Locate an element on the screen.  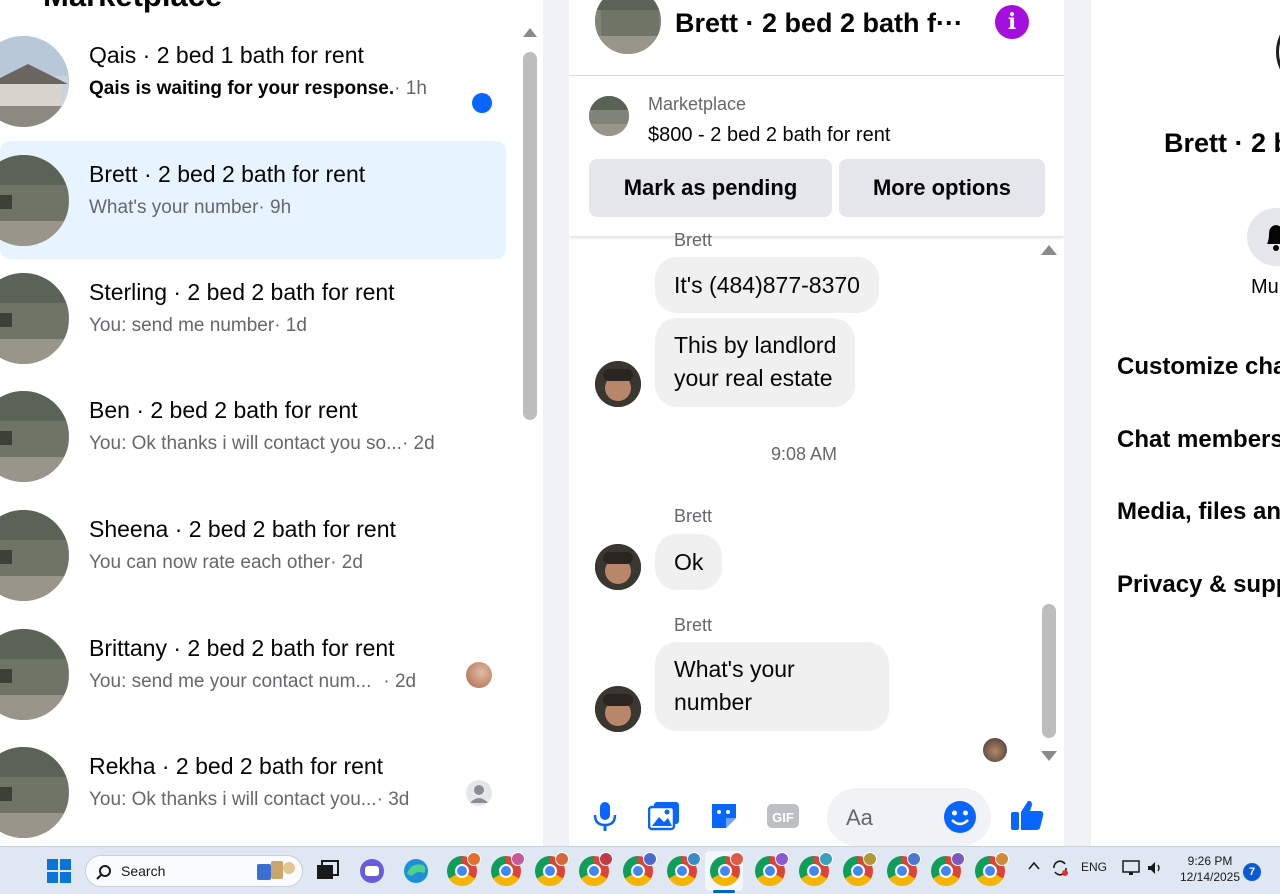
search-highlight-icon is located at coordinates (274, 871).